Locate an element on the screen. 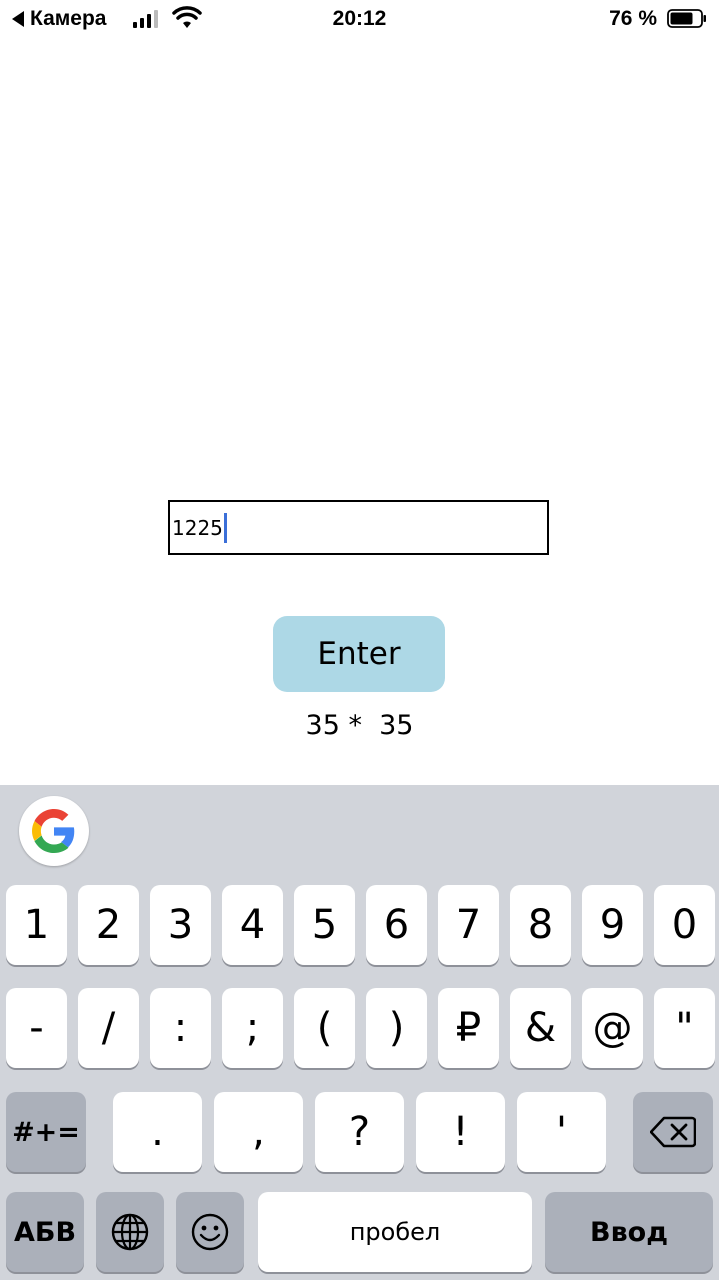 Image resolution: width=719 pixels, height=1280 pixels. key-at: @ is located at coordinates (612, 1028).